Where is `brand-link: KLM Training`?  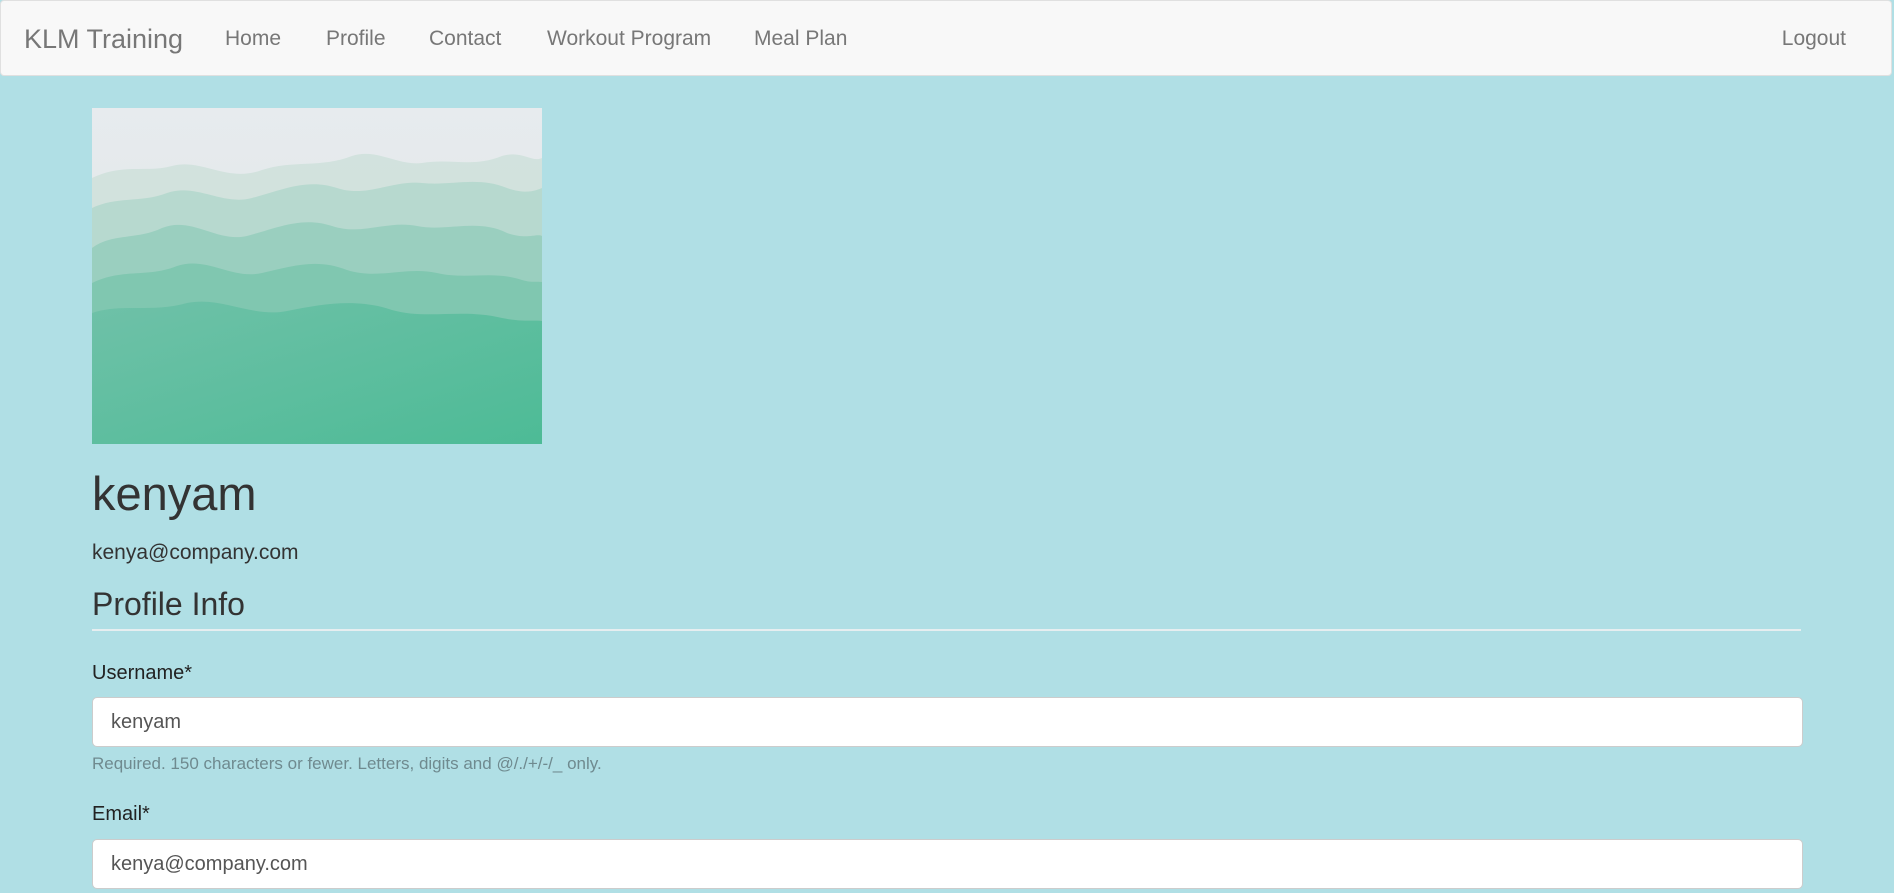 brand-link: KLM Training is located at coordinates (103, 39).